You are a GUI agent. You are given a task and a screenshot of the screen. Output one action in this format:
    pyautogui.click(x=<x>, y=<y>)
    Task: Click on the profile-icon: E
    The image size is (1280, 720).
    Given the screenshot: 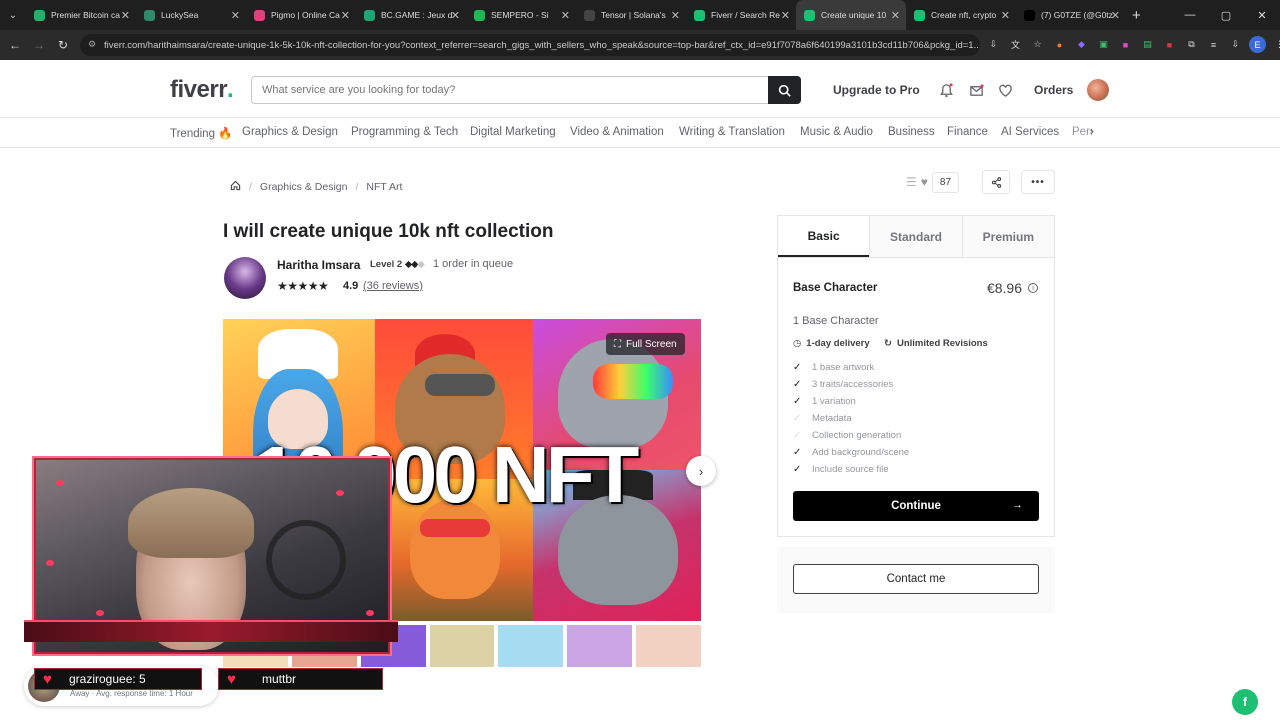 What is the action you would take?
    pyautogui.click(x=1257, y=44)
    